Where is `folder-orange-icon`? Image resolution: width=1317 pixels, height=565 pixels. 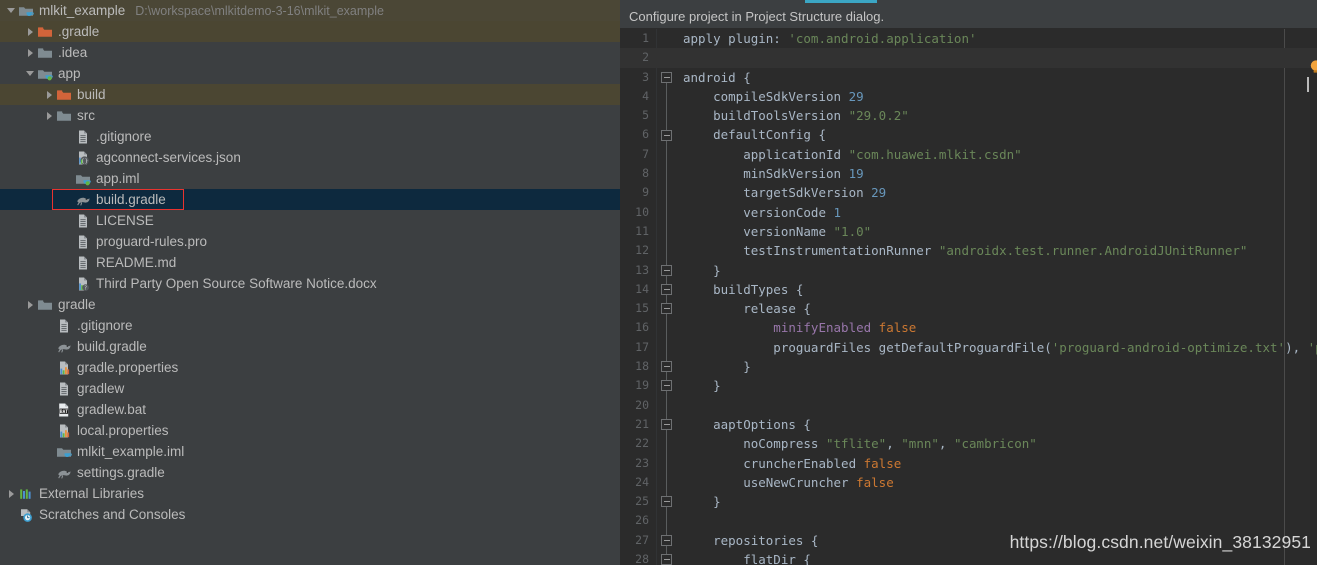
folder-orange-icon is located at coordinates (64, 95).